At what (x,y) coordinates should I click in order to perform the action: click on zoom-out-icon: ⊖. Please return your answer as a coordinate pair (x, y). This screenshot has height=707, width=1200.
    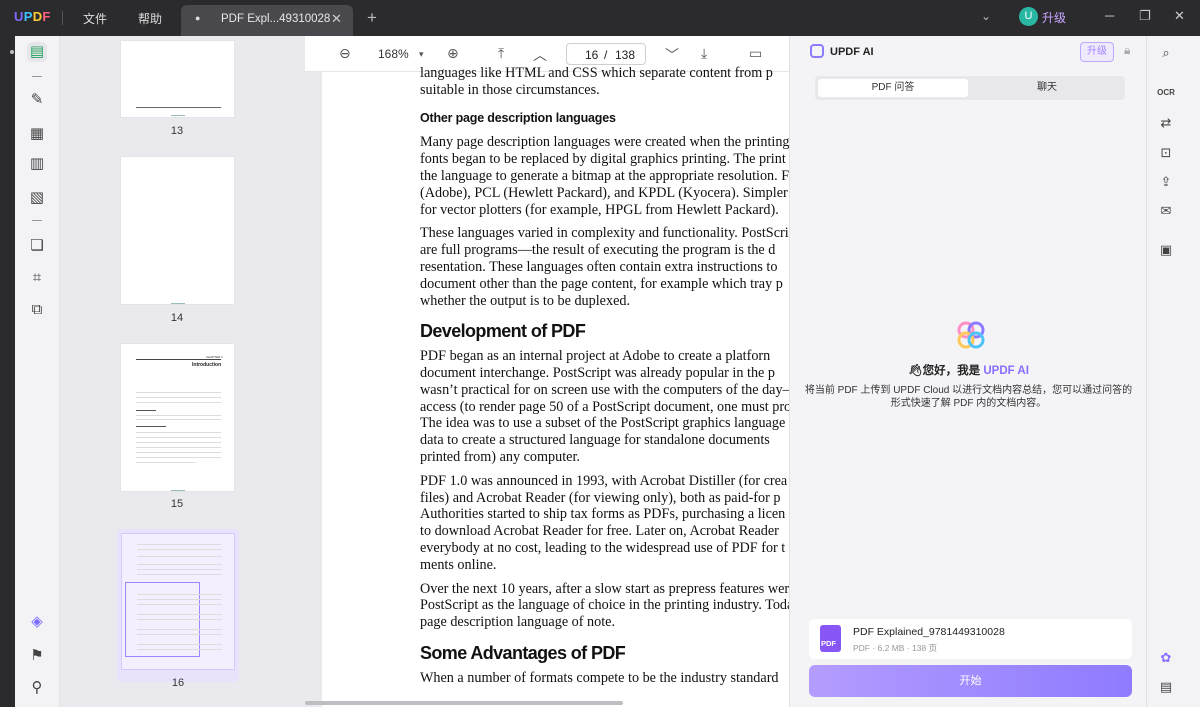
    Looking at the image, I should click on (345, 53).